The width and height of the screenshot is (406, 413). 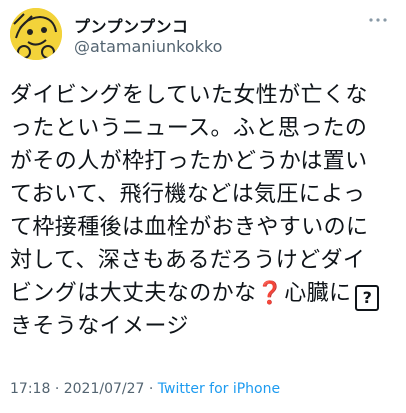 I want to click on avatar, so click(x=36, y=34).